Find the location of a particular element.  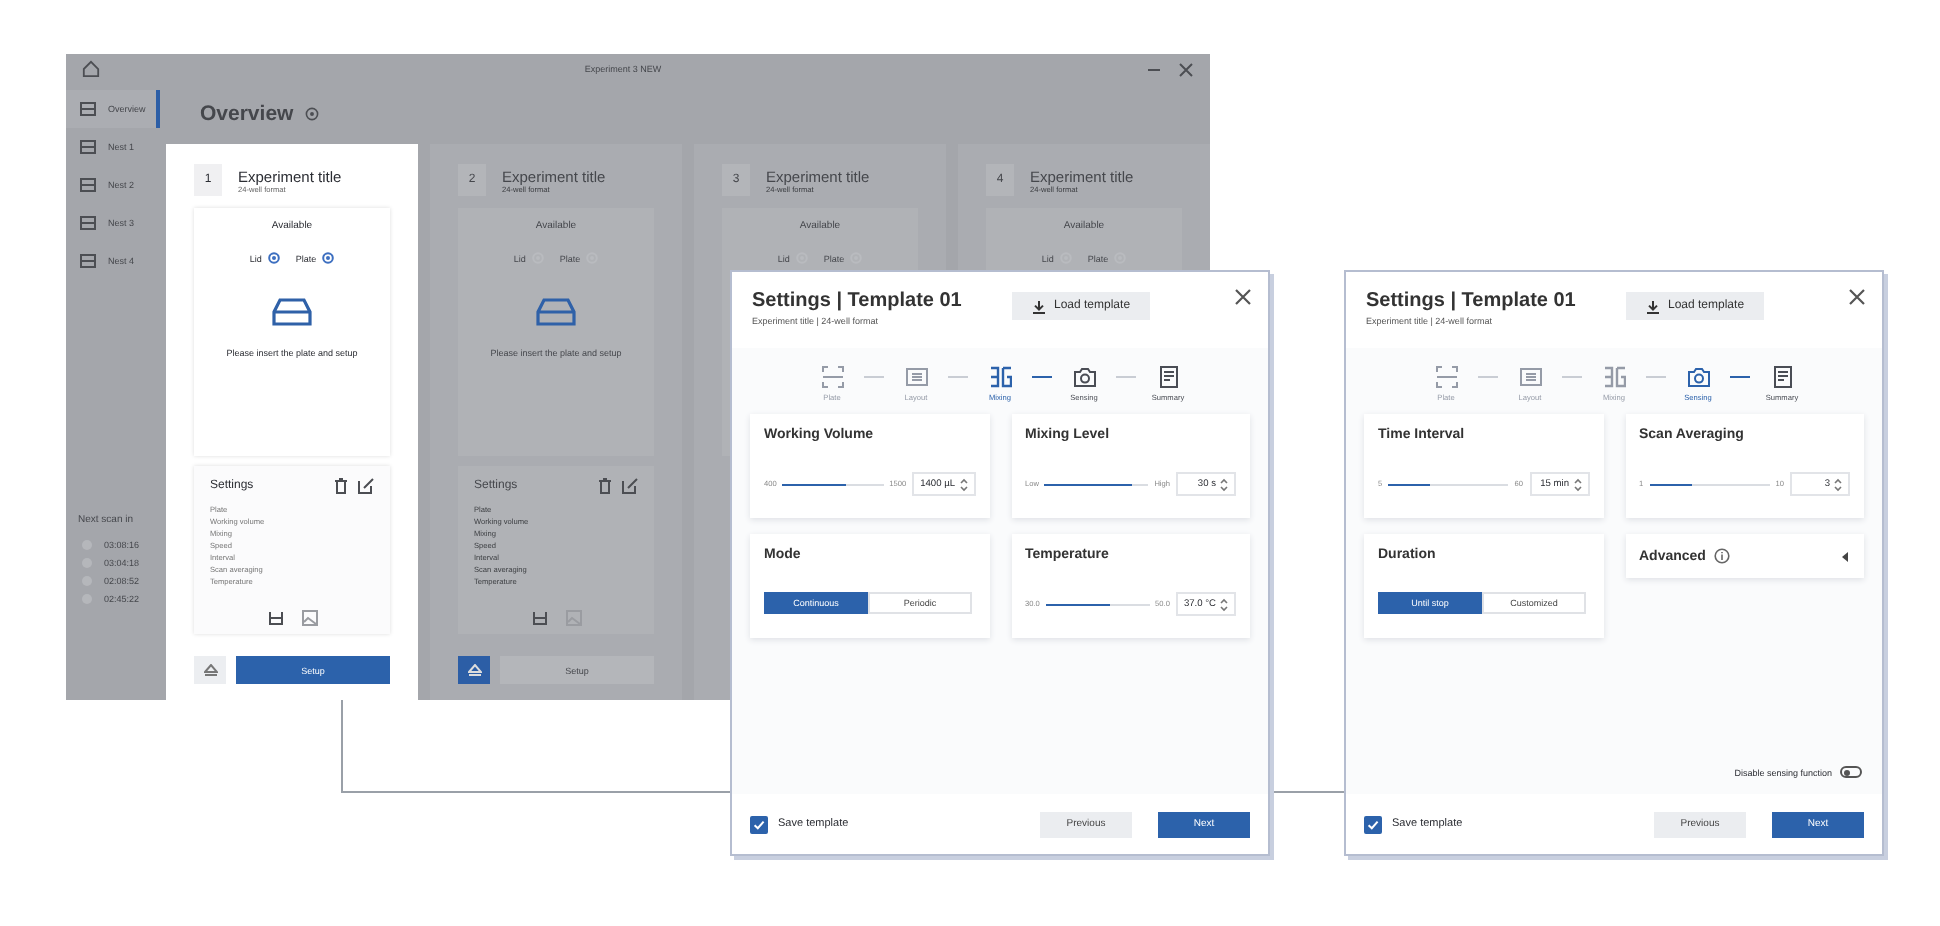

connector-line is located at coordinates (1308, 792).